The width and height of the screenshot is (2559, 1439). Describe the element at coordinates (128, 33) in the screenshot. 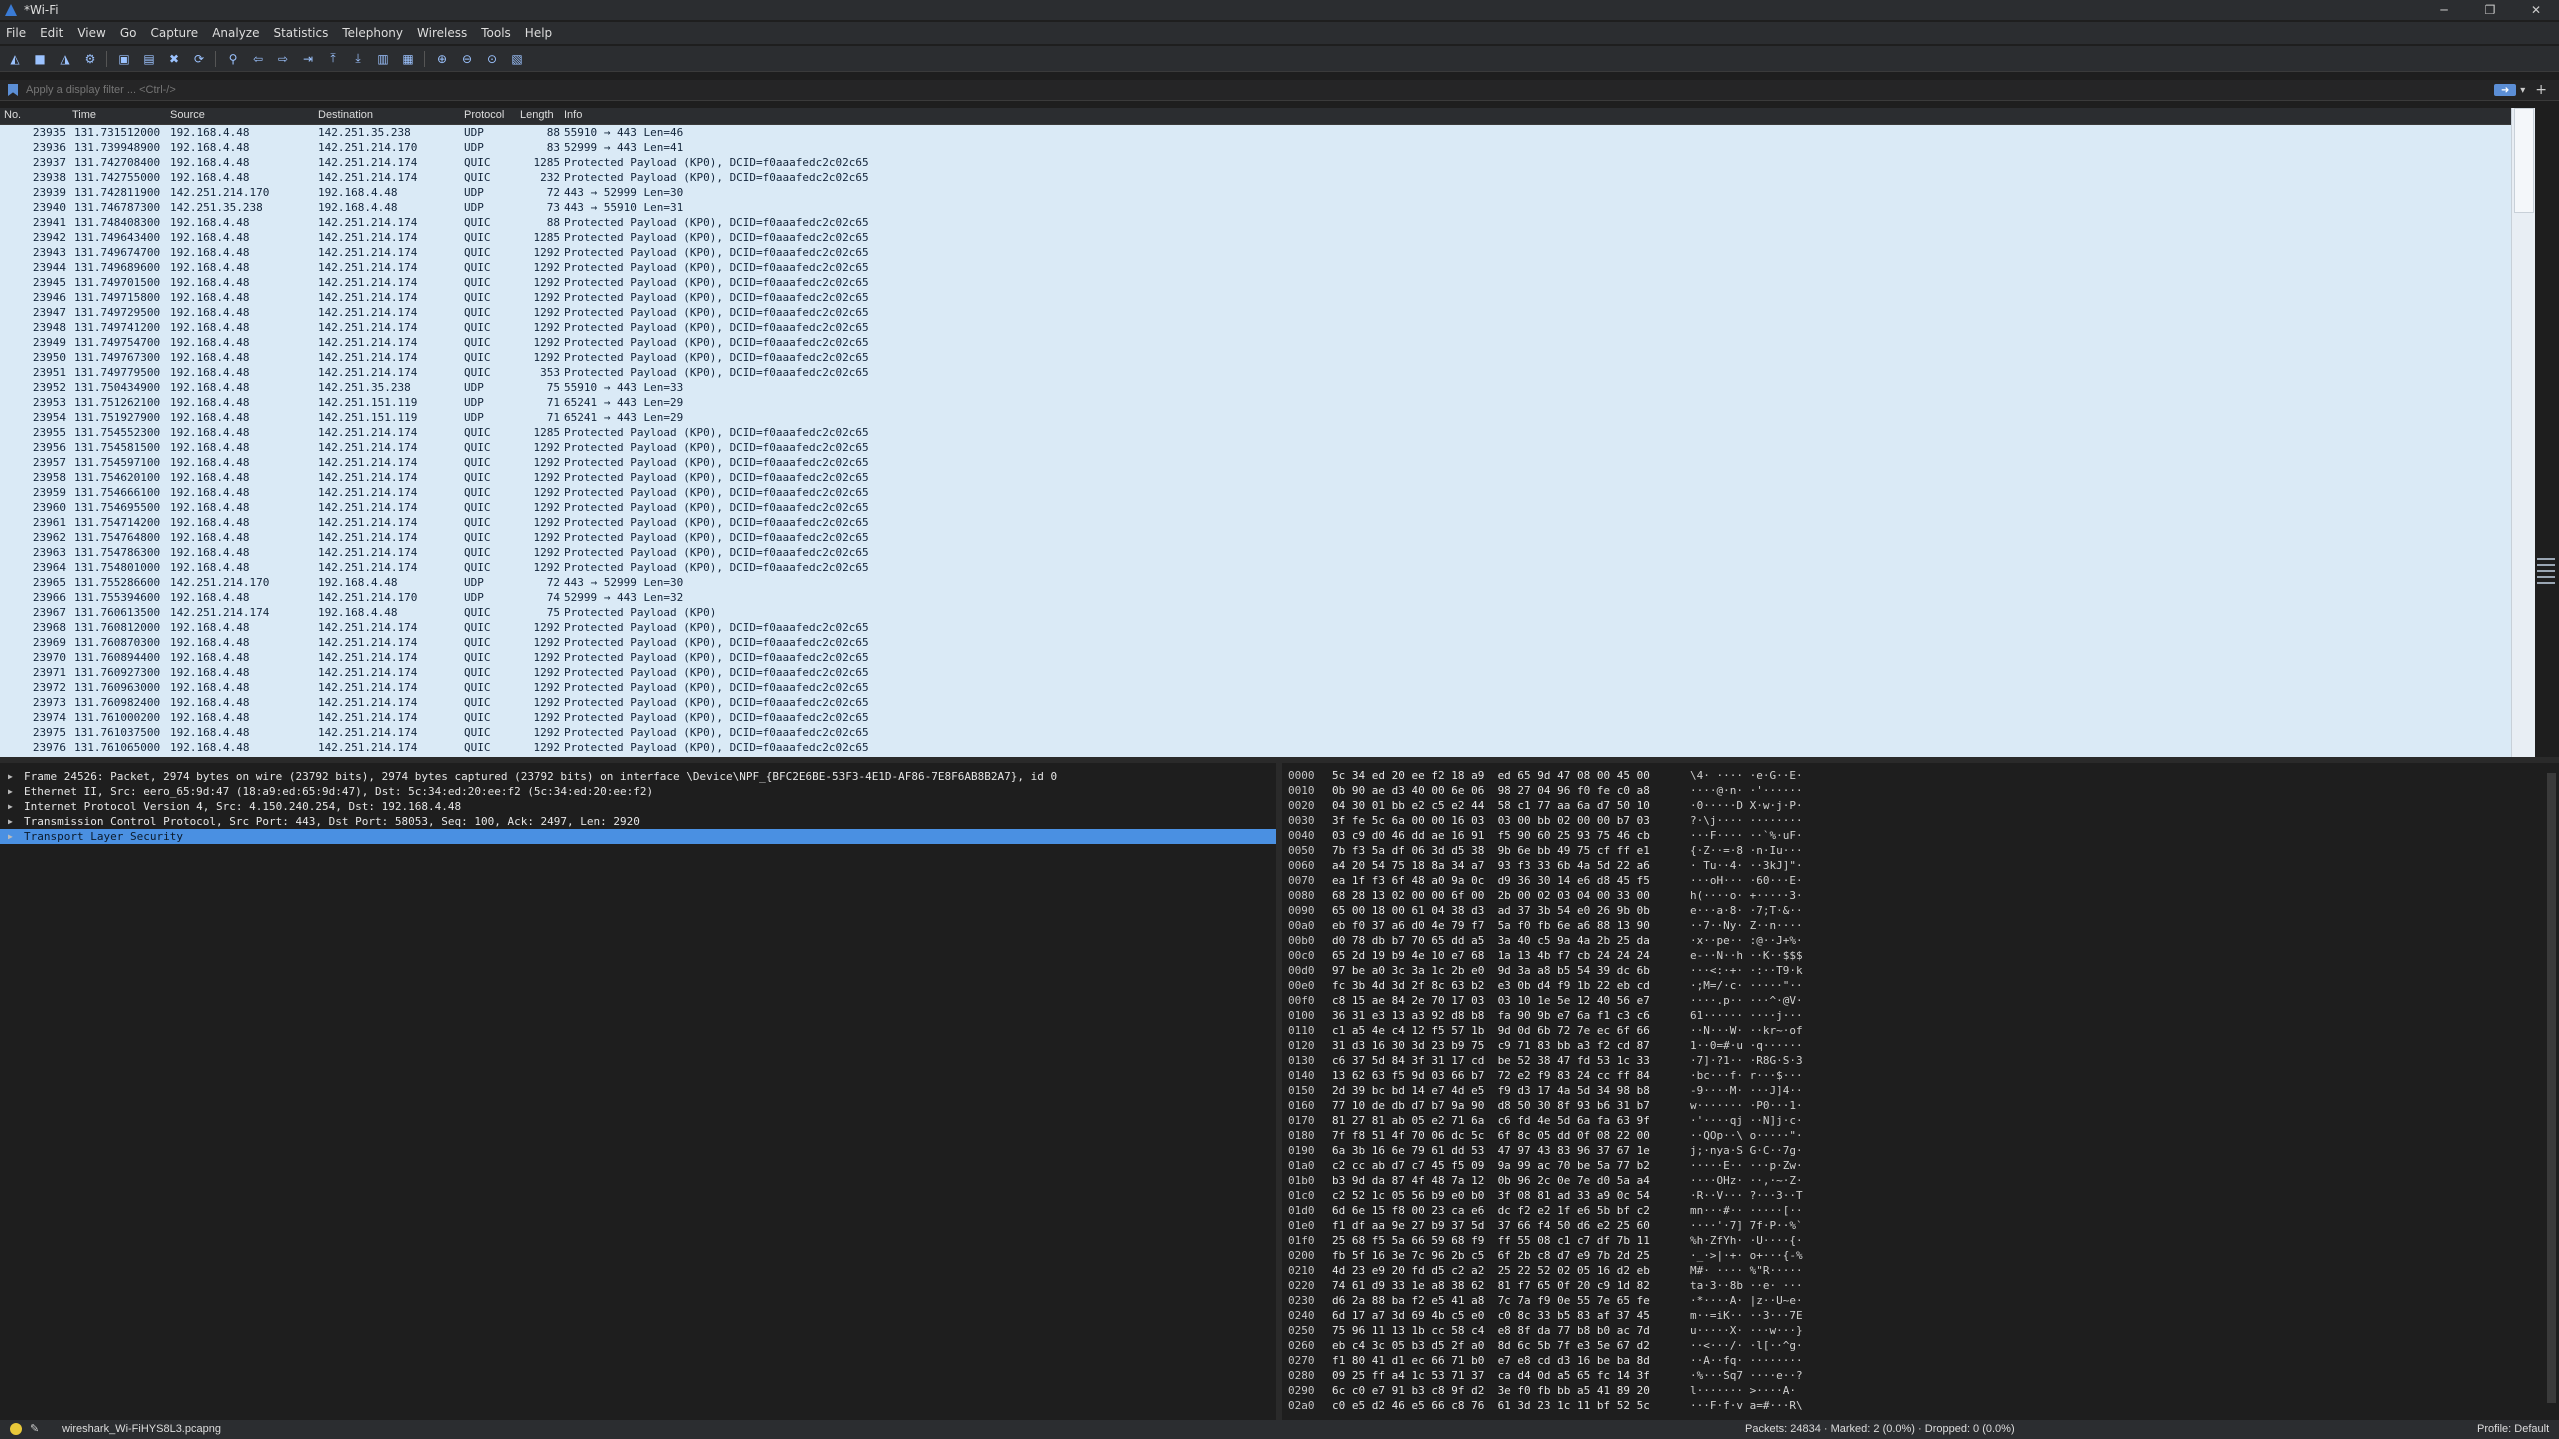

I see `menu-item-go: Go` at that location.